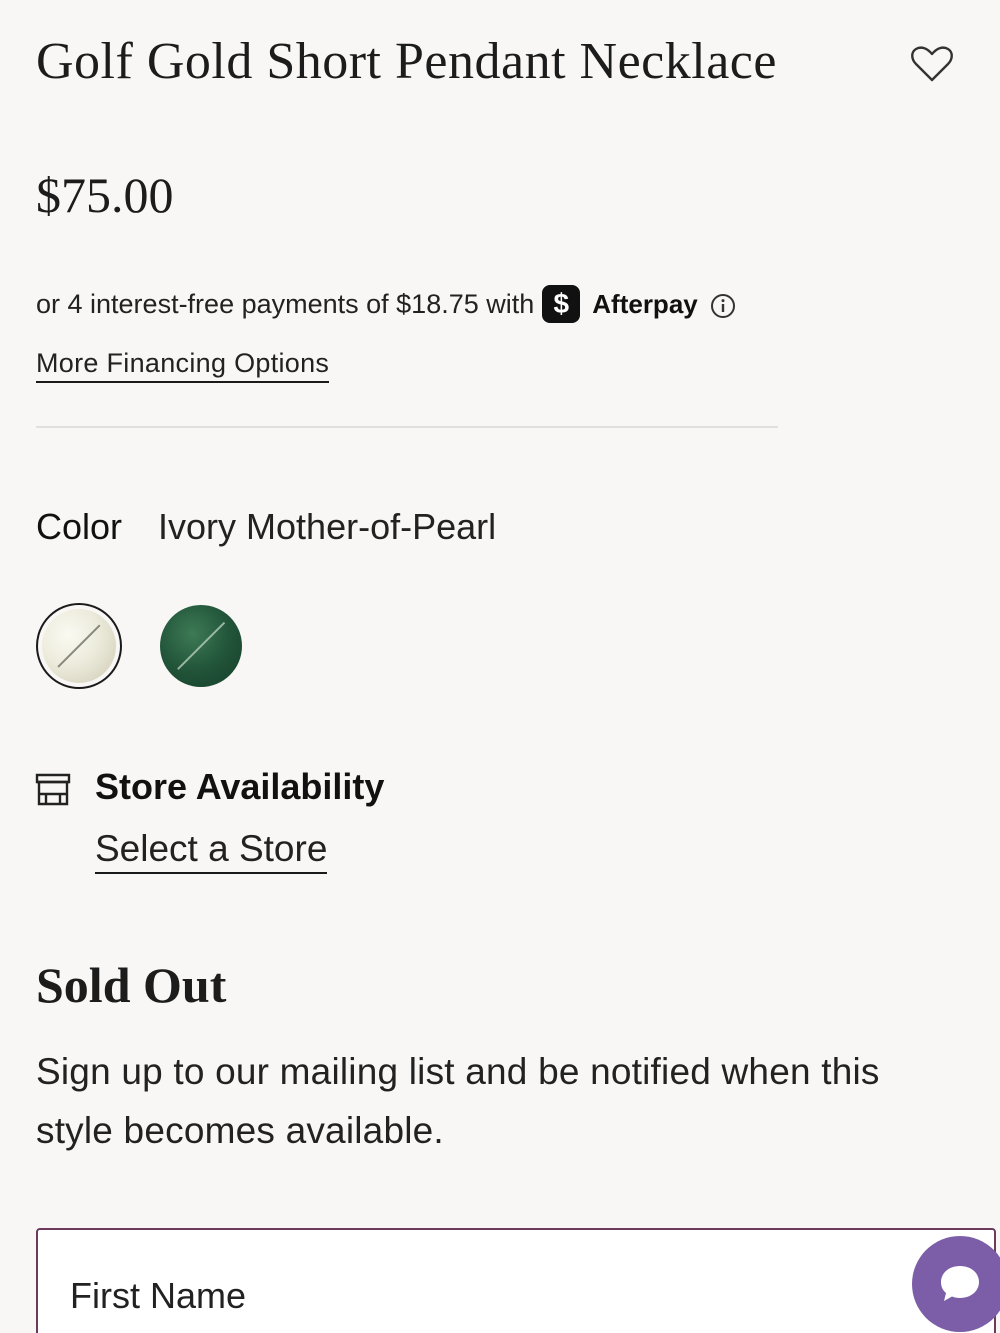 The image size is (1000, 1333). Describe the element at coordinates (723, 306) in the screenshot. I see `info-icon` at that location.